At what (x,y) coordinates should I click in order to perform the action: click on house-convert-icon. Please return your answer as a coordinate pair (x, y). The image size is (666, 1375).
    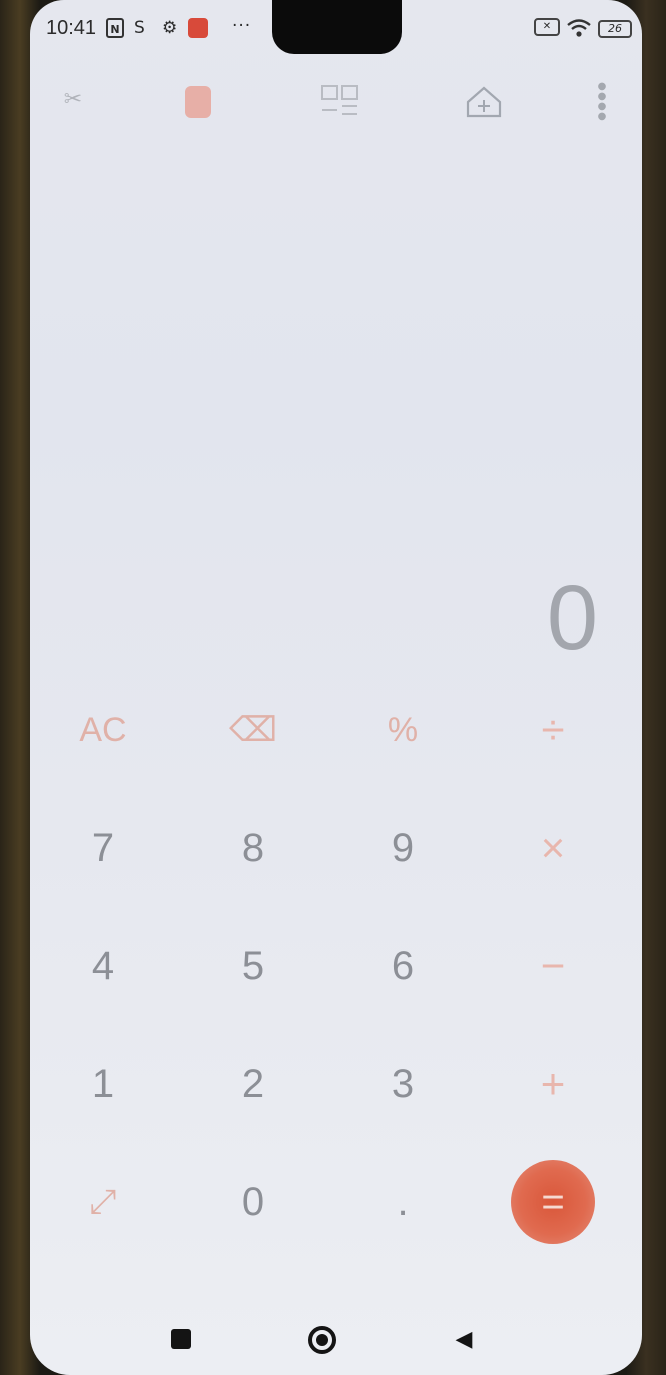
    Looking at the image, I should click on (484, 102).